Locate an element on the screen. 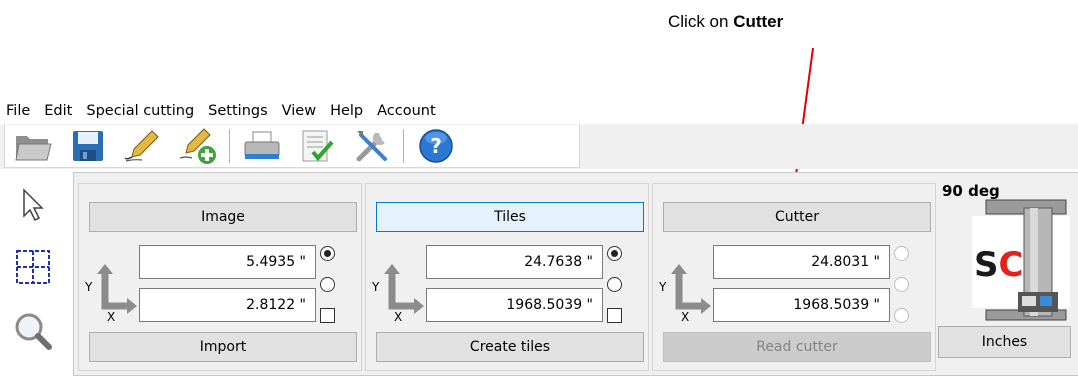 This screenshot has width=1078, height=379. image-height-radio is located at coordinates (327, 284).